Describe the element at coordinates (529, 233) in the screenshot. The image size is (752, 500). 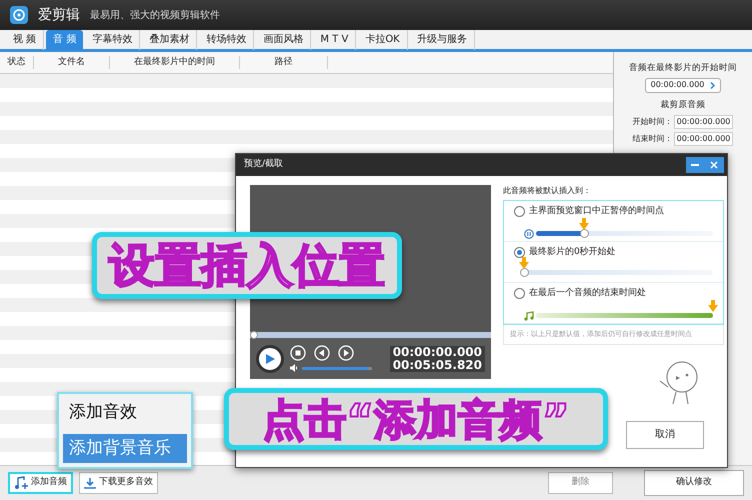
I see `pause-icon` at that location.